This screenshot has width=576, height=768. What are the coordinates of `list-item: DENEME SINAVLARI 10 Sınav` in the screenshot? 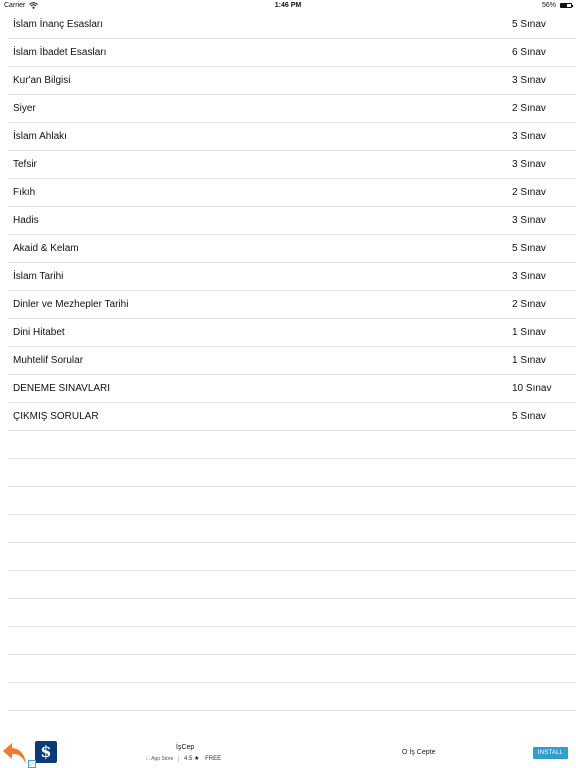 It's located at (292, 389).